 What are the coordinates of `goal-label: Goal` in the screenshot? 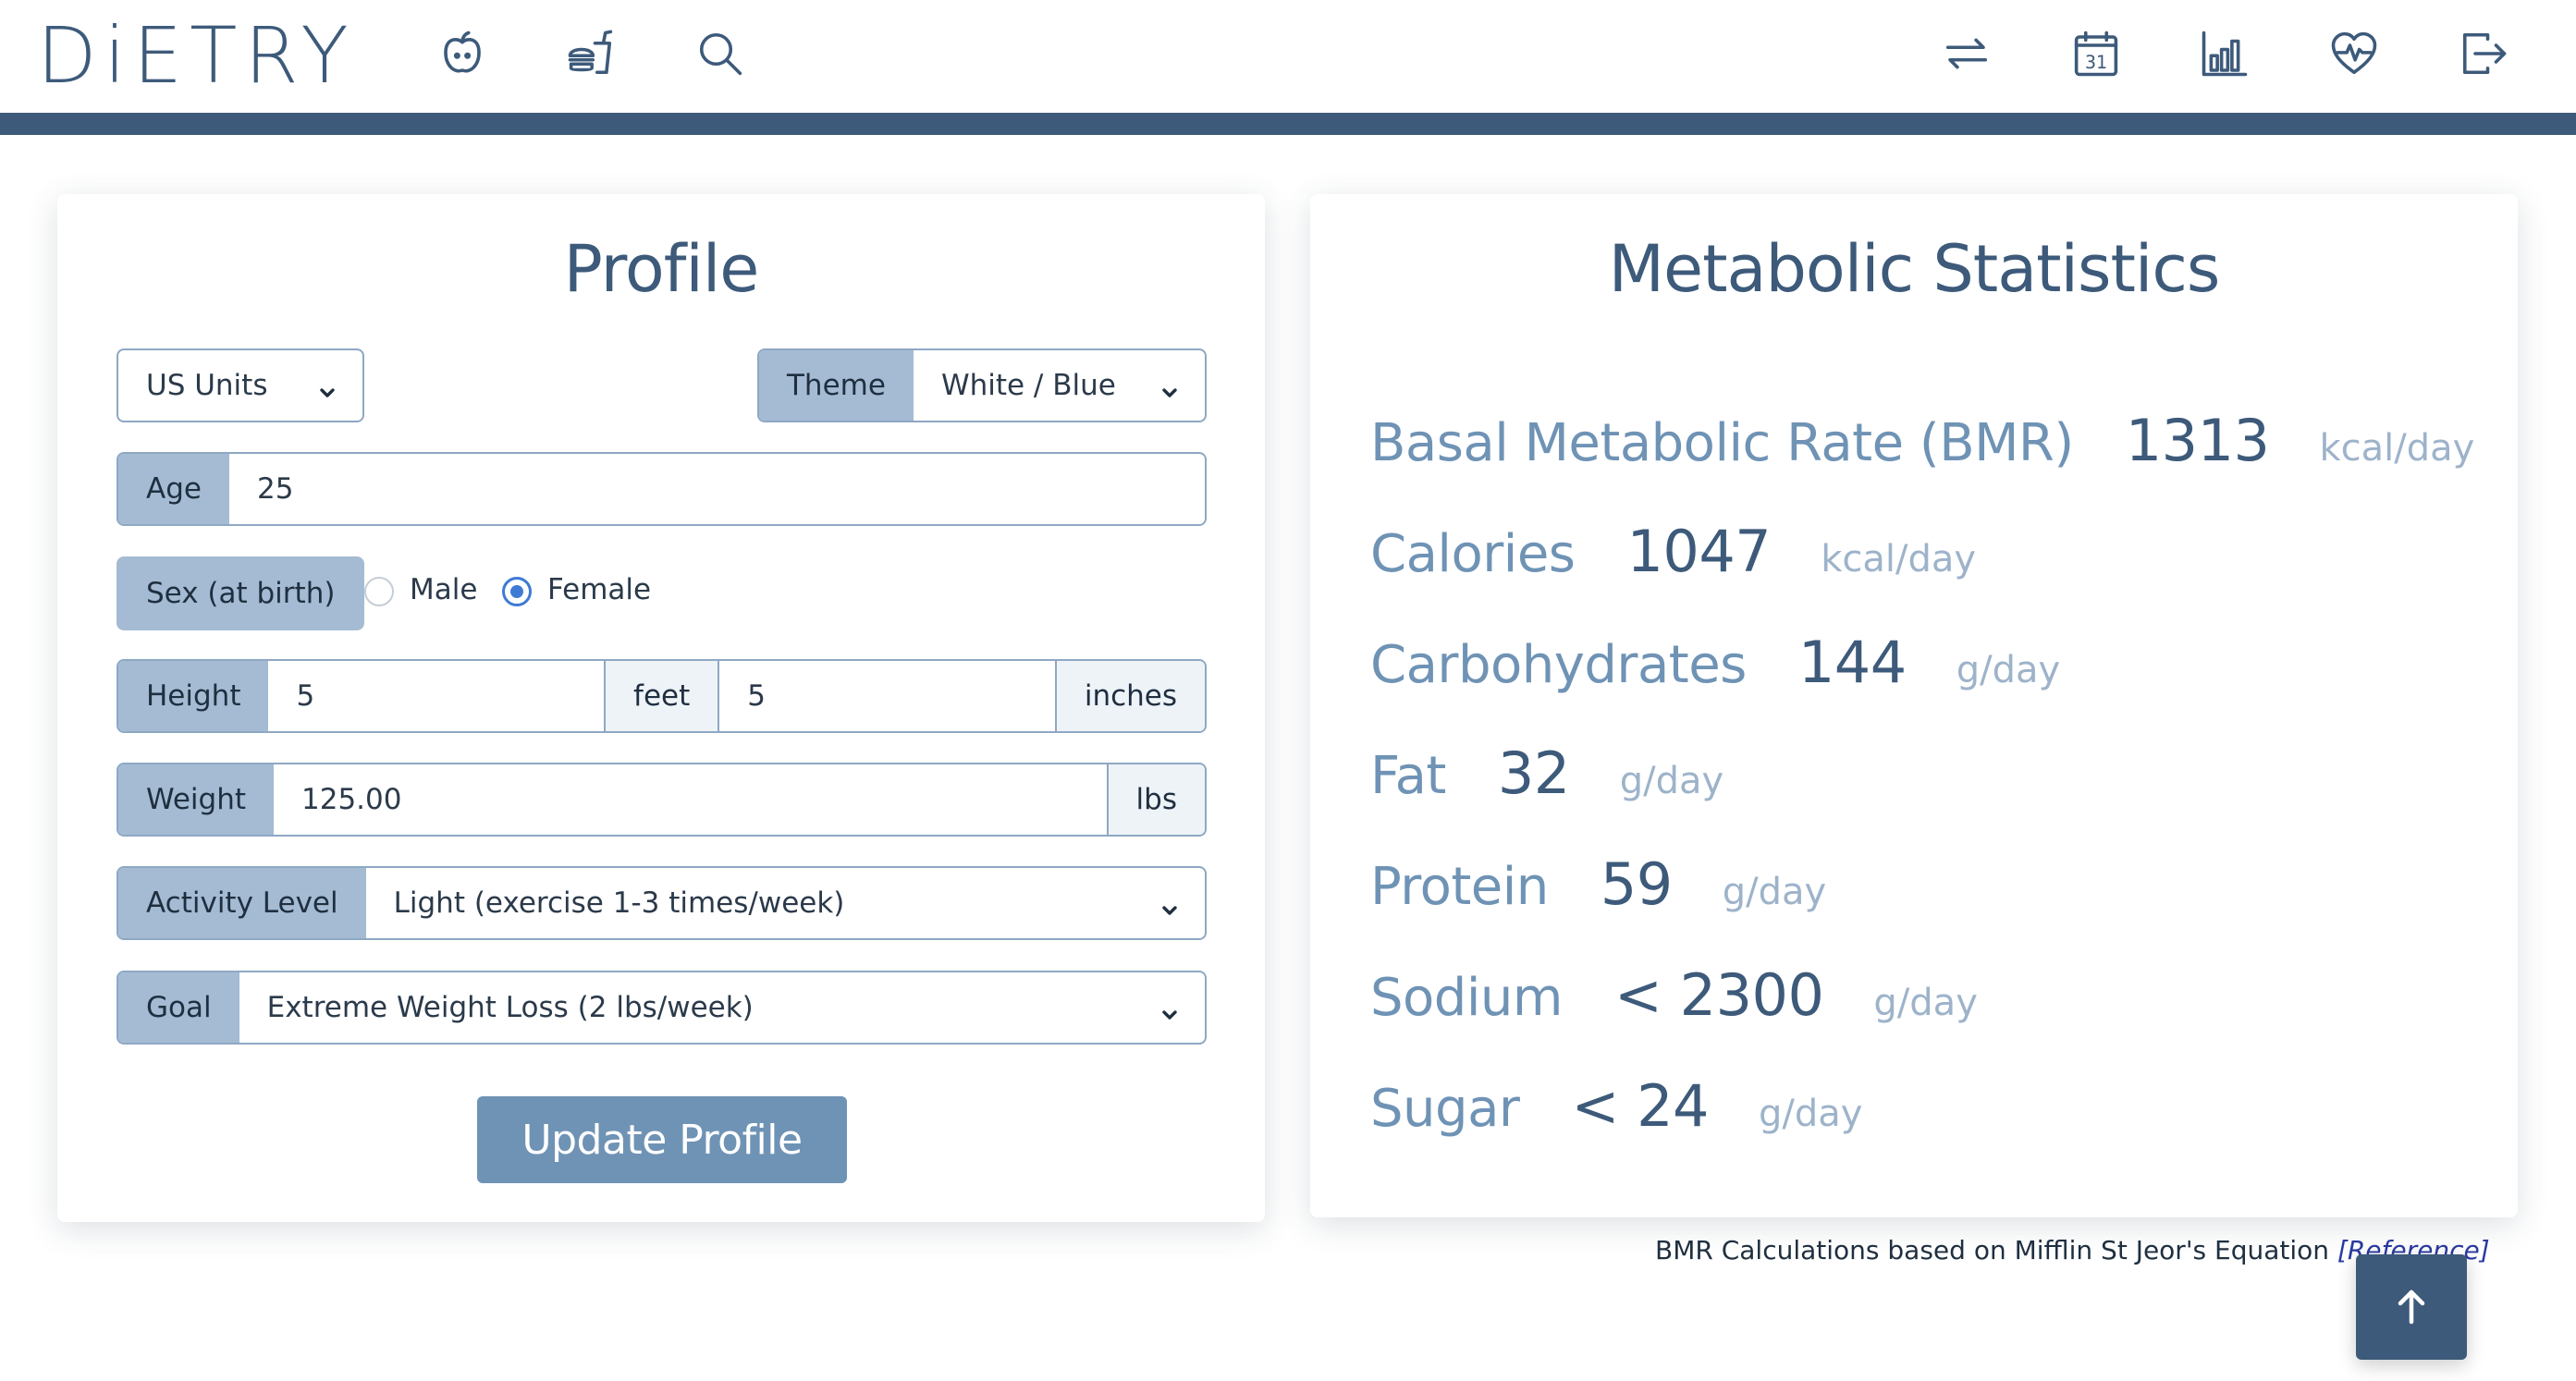 It's located at (179, 1007).